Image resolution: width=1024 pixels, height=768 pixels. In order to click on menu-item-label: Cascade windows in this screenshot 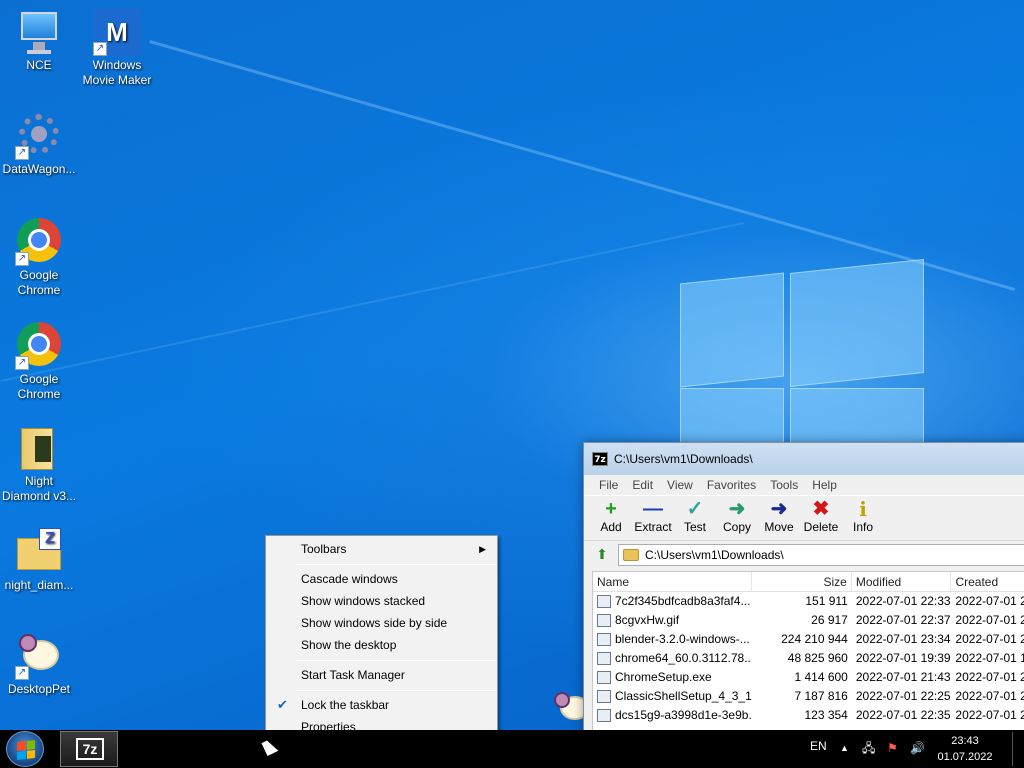, I will do `click(349, 579)`.